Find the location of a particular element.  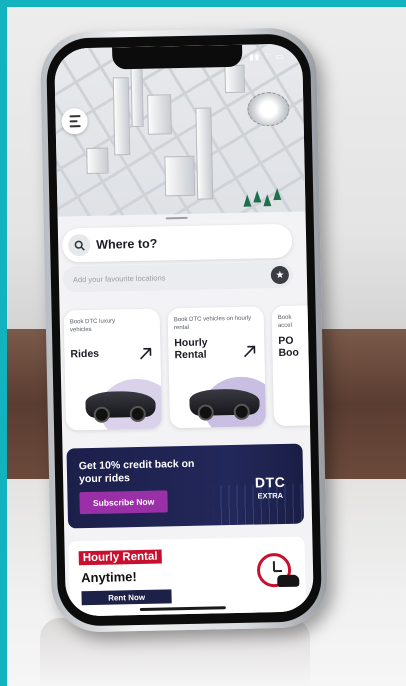

subscribe-now-button: Subscribe Now is located at coordinates (123, 502).